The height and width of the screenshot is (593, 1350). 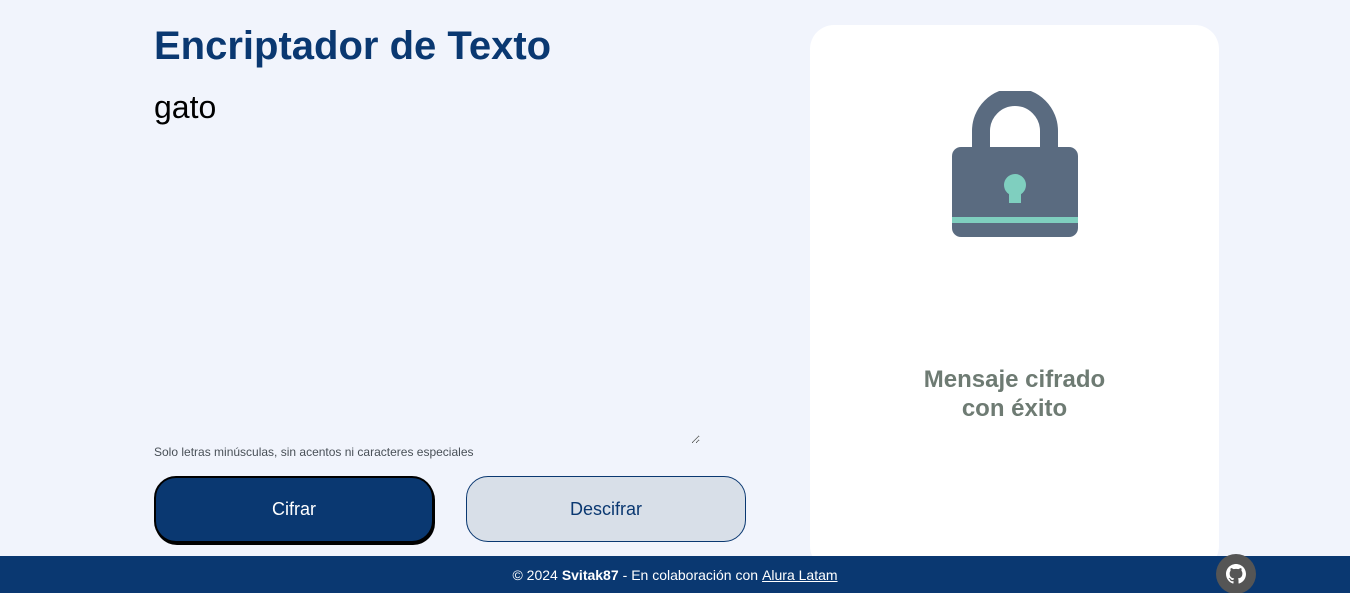 I want to click on github-button, so click(x=1236, y=573).